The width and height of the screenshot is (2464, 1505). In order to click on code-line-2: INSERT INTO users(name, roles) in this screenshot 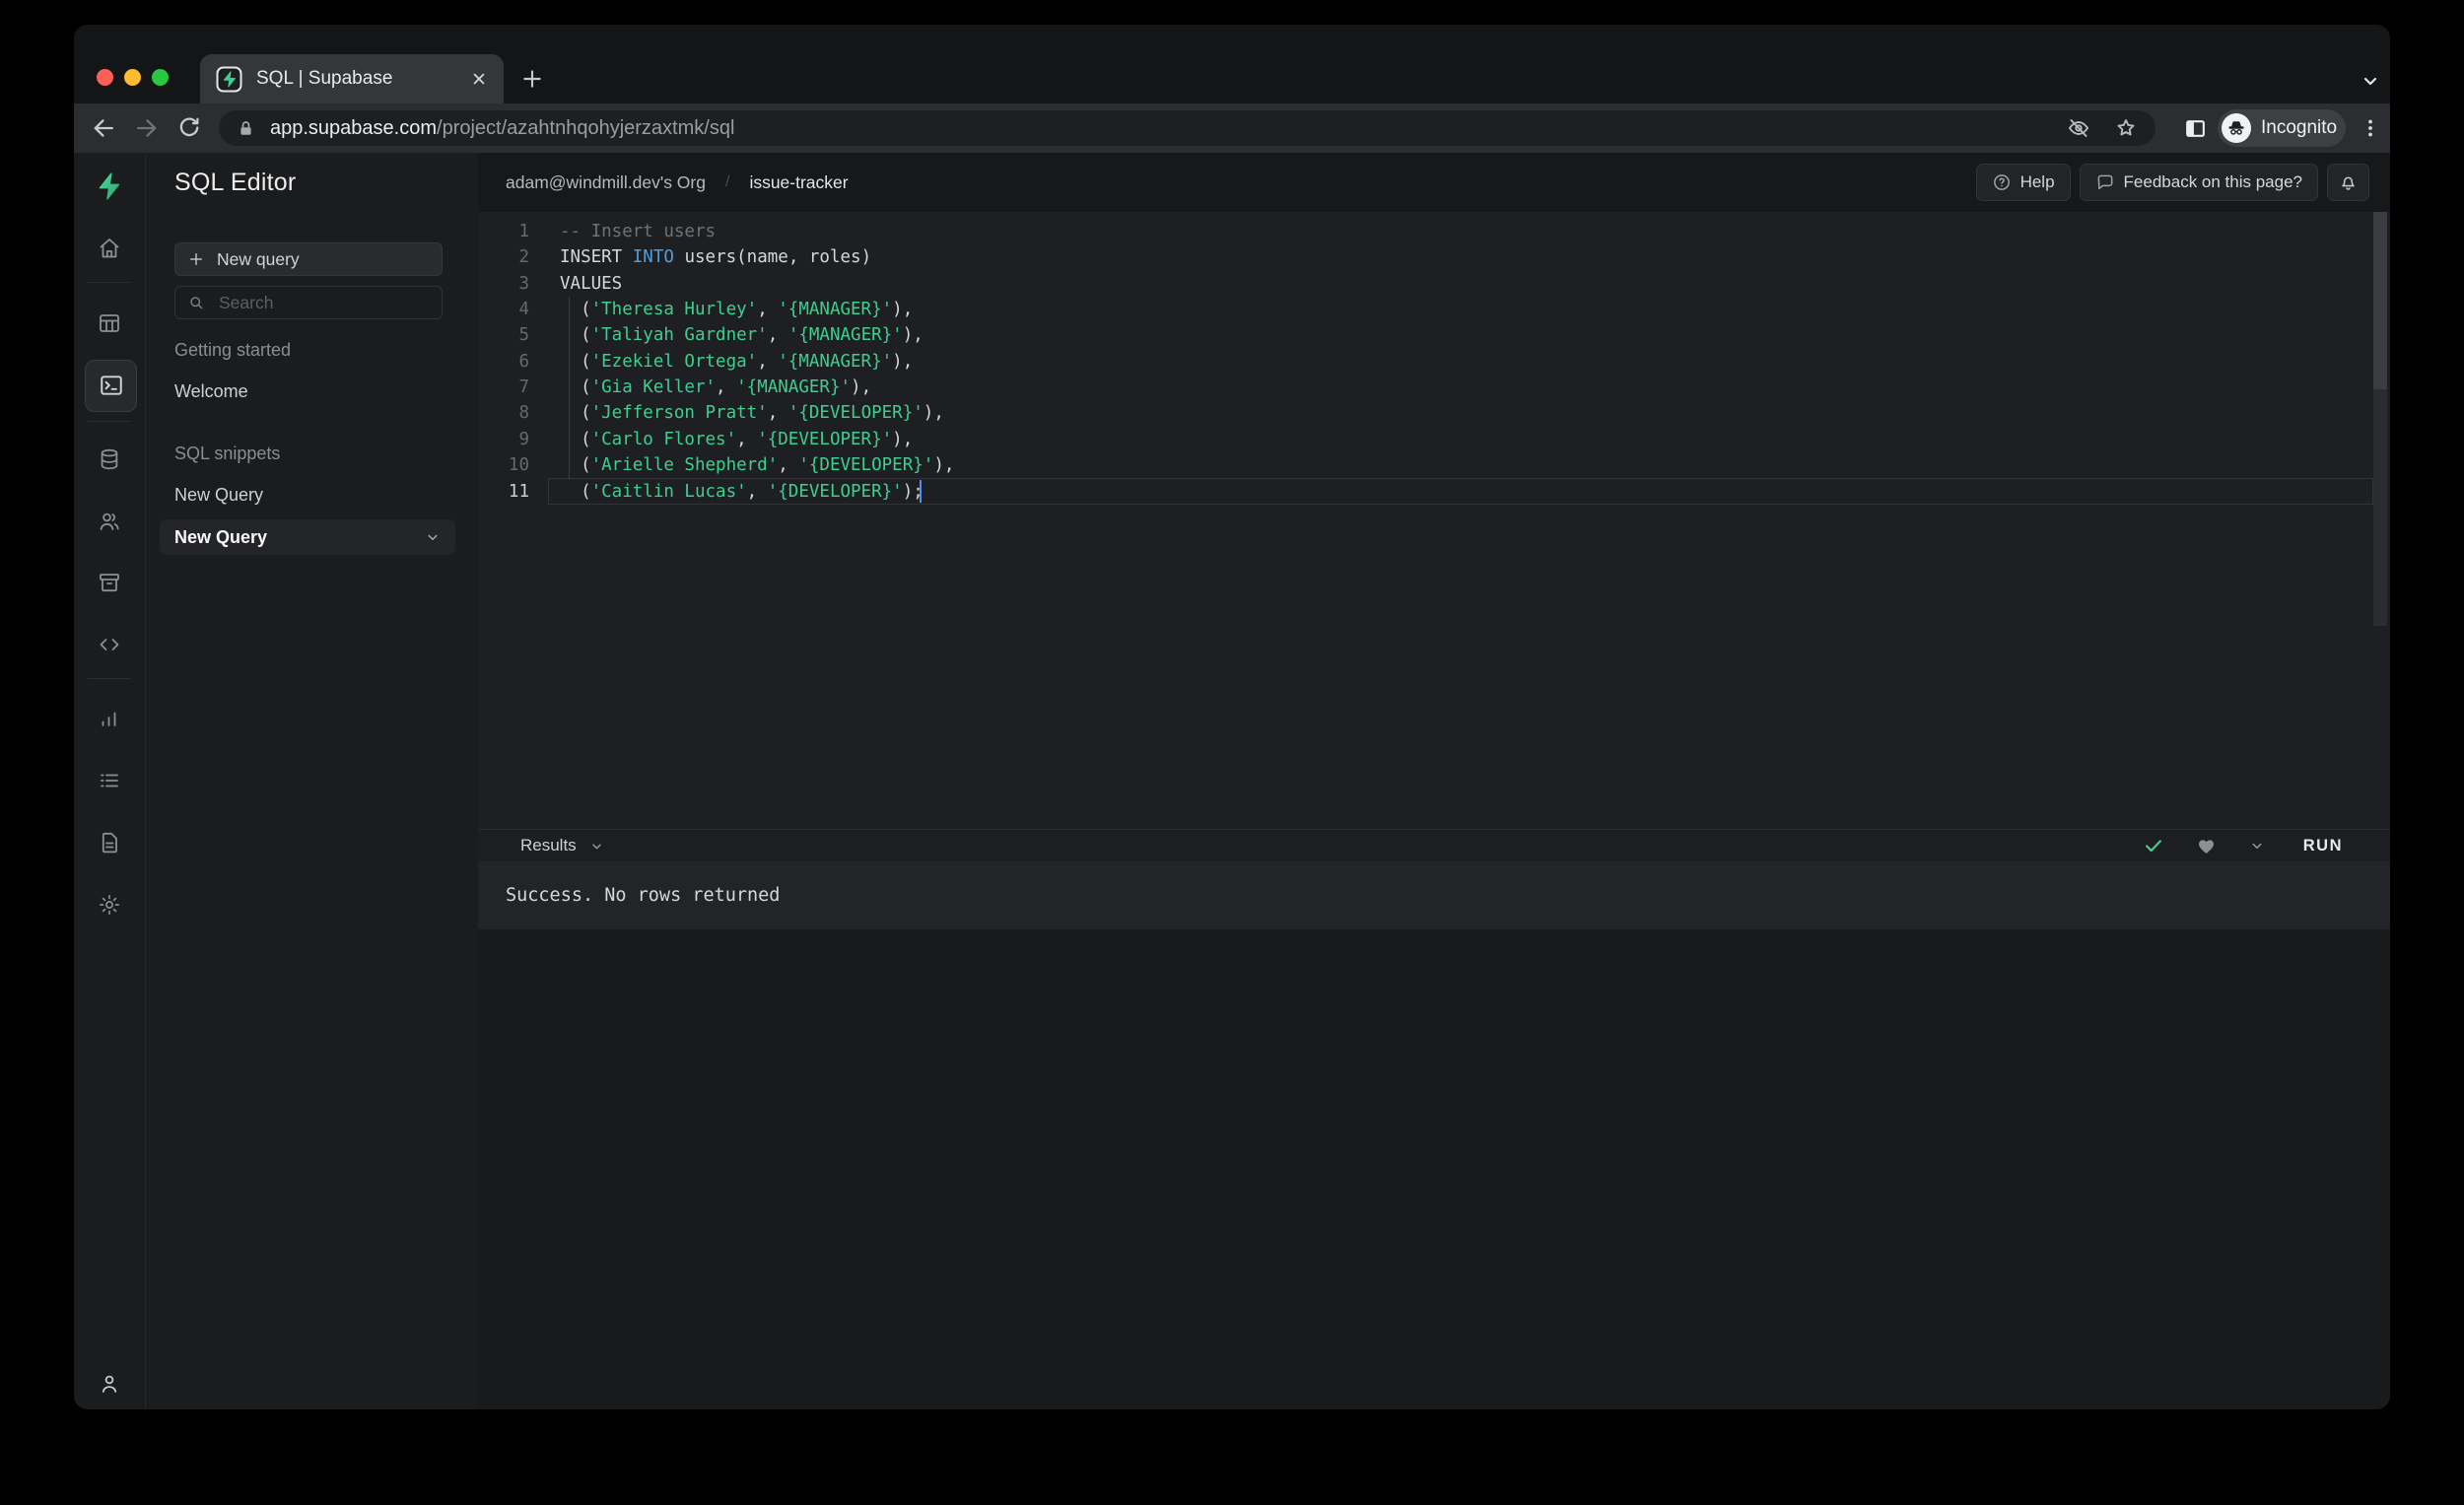, I will do `click(715, 257)`.